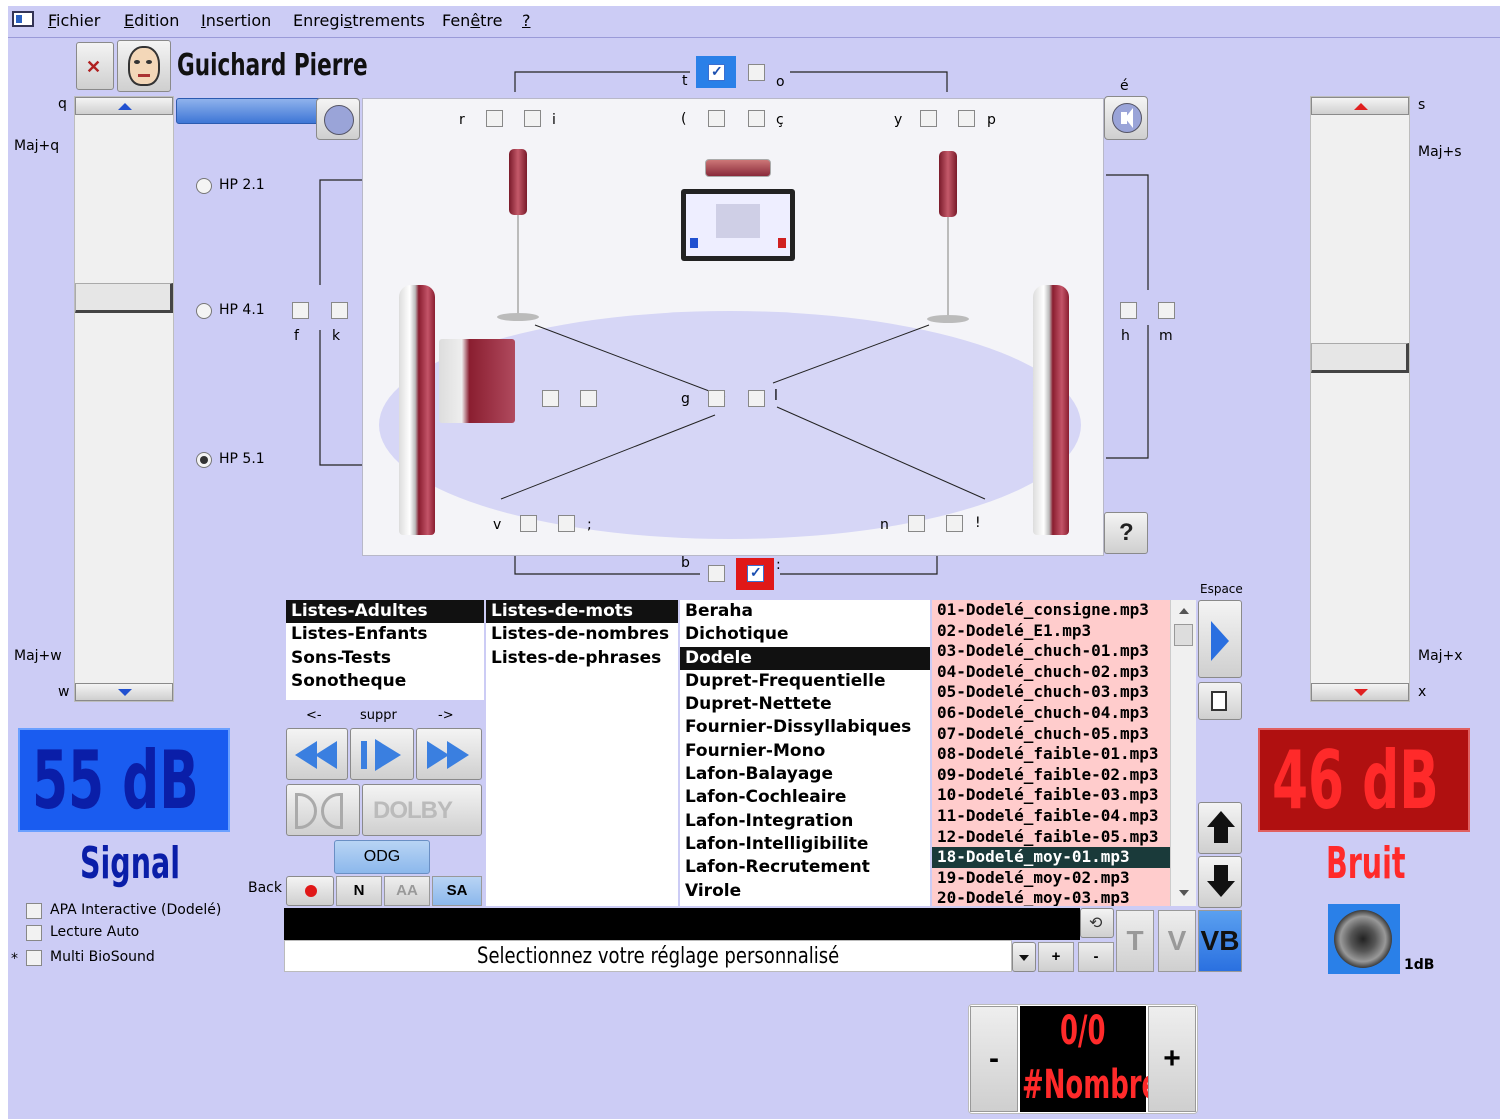  What do you see at coordinates (204, 460) in the screenshot?
I see `hp-5-1-radio` at bounding box center [204, 460].